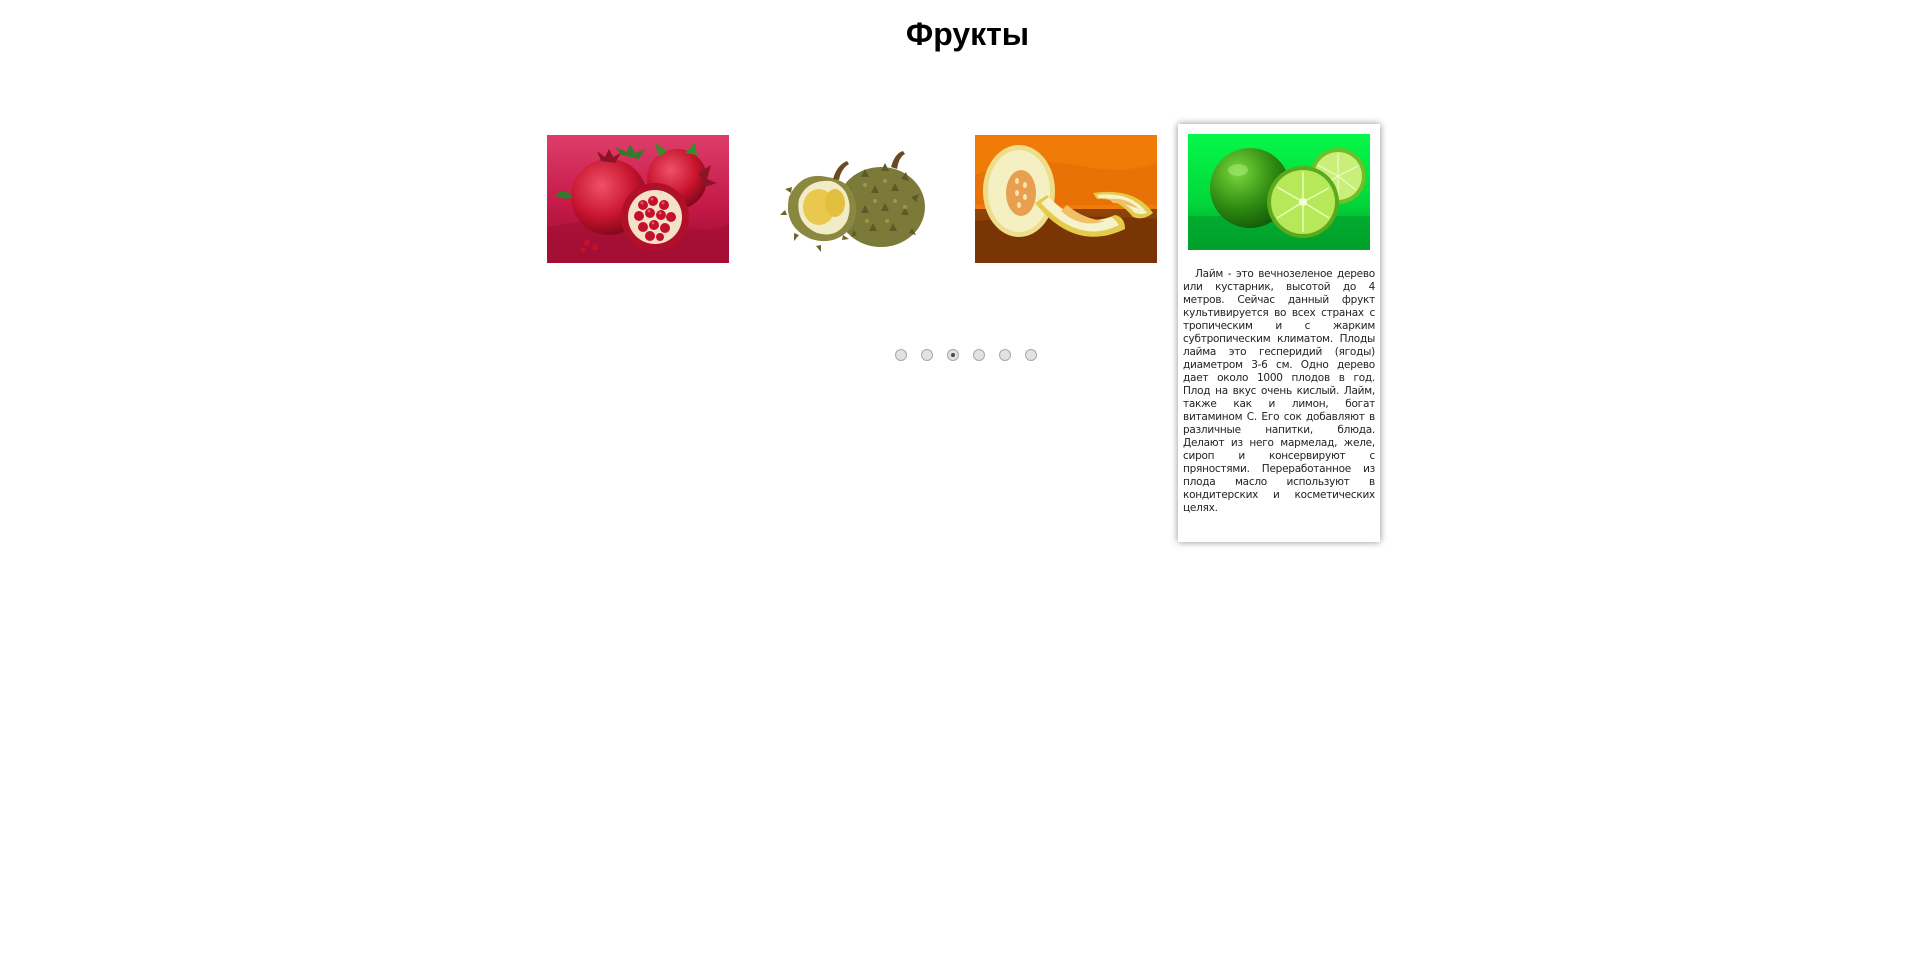  I want to click on melon-image, so click(1066, 199).